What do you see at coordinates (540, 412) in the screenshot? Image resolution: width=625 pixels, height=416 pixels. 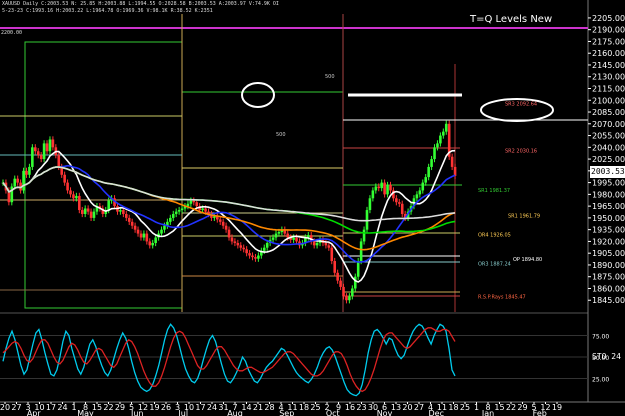 I see `x-month-label: Feb` at bounding box center [540, 412].